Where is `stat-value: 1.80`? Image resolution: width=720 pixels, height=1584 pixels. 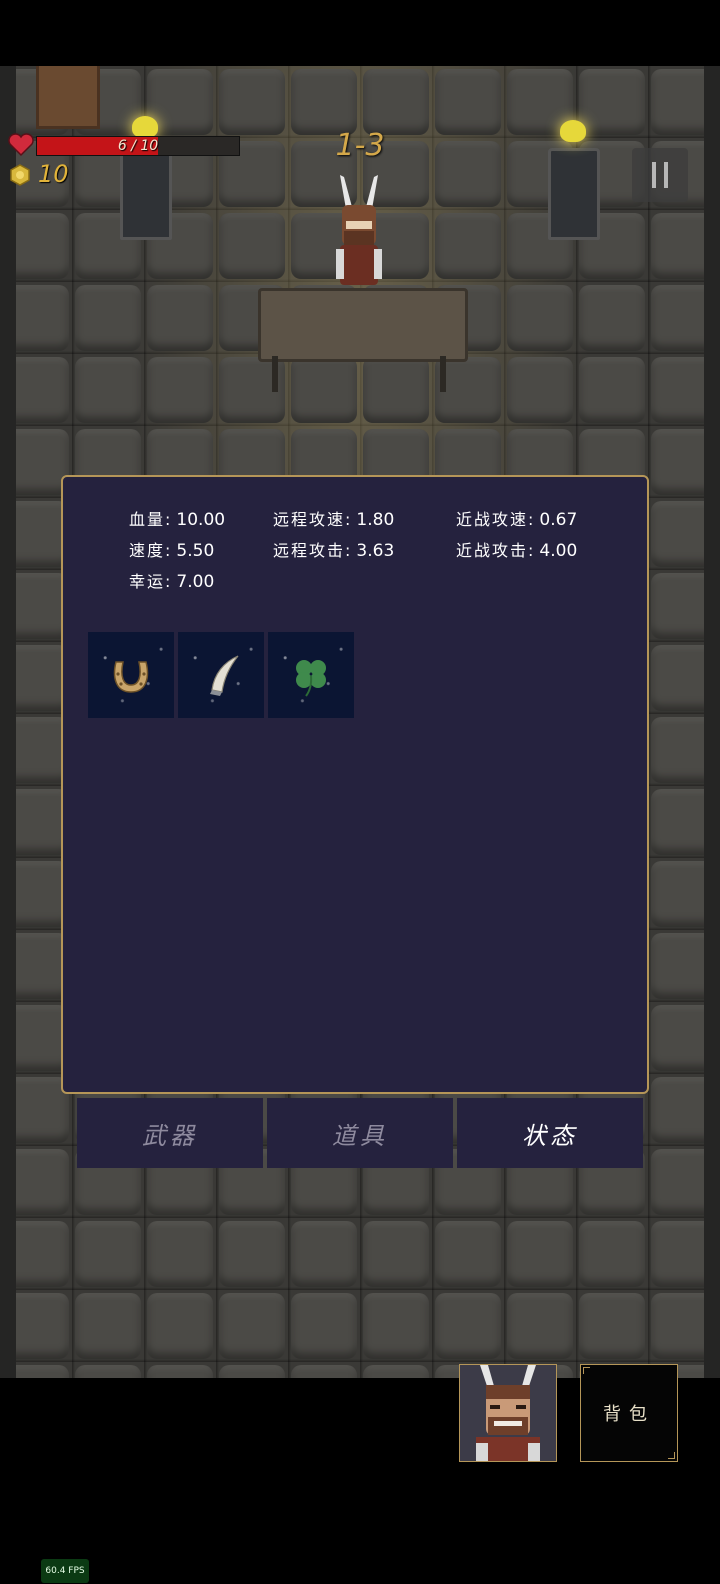
stat-value: 1.80 is located at coordinates (375, 520).